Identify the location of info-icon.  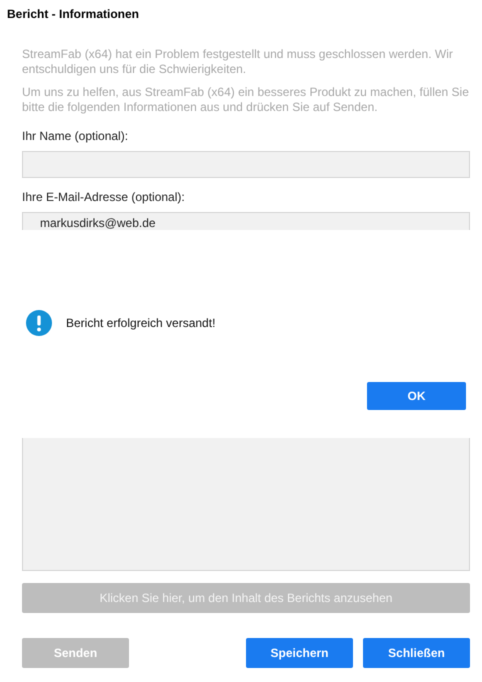
(39, 323).